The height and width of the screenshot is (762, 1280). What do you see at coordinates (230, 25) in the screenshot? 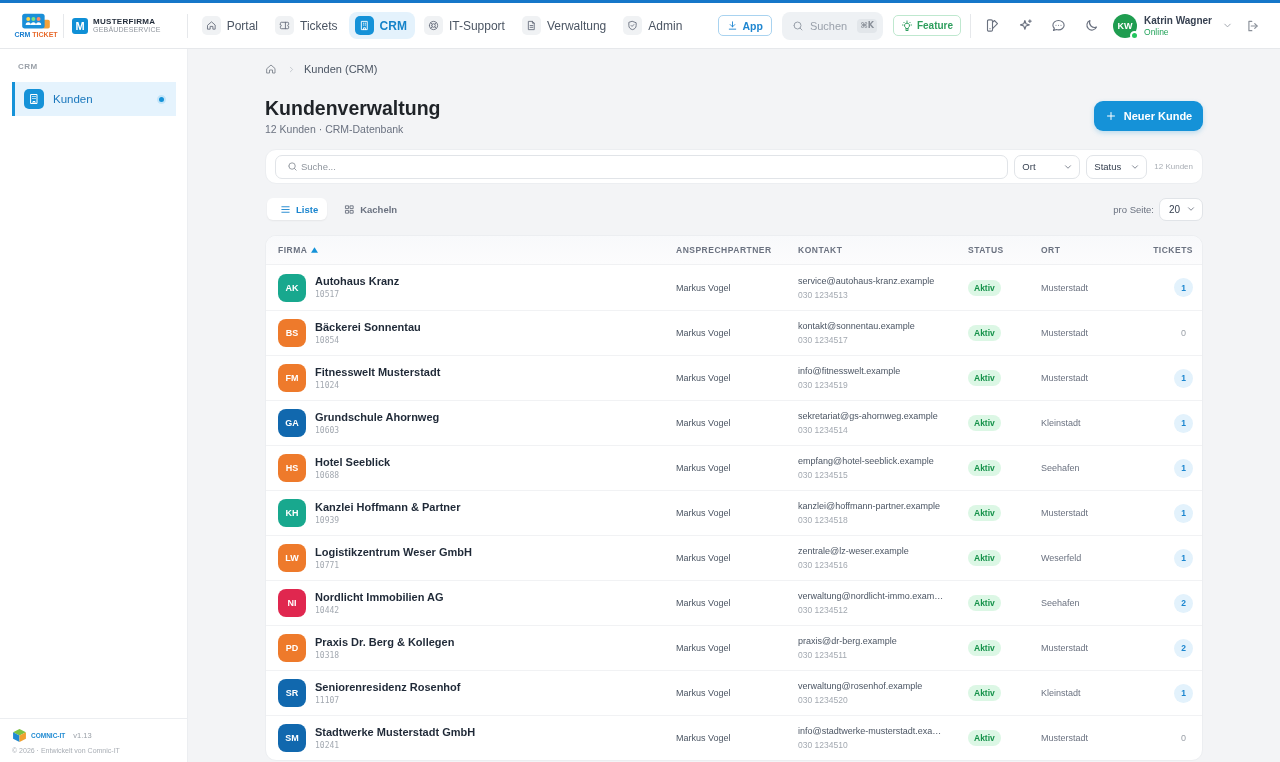
I see `nav-tab: Portal` at bounding box center [230, 25].